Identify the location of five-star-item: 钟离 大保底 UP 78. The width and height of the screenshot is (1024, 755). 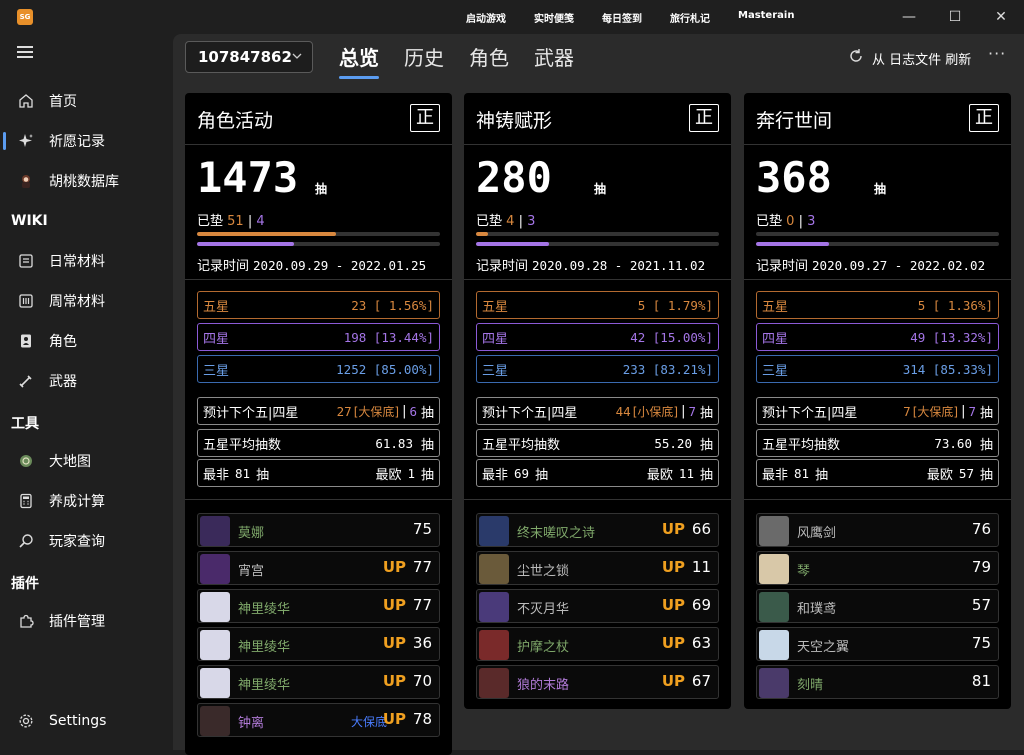
(318, 720).